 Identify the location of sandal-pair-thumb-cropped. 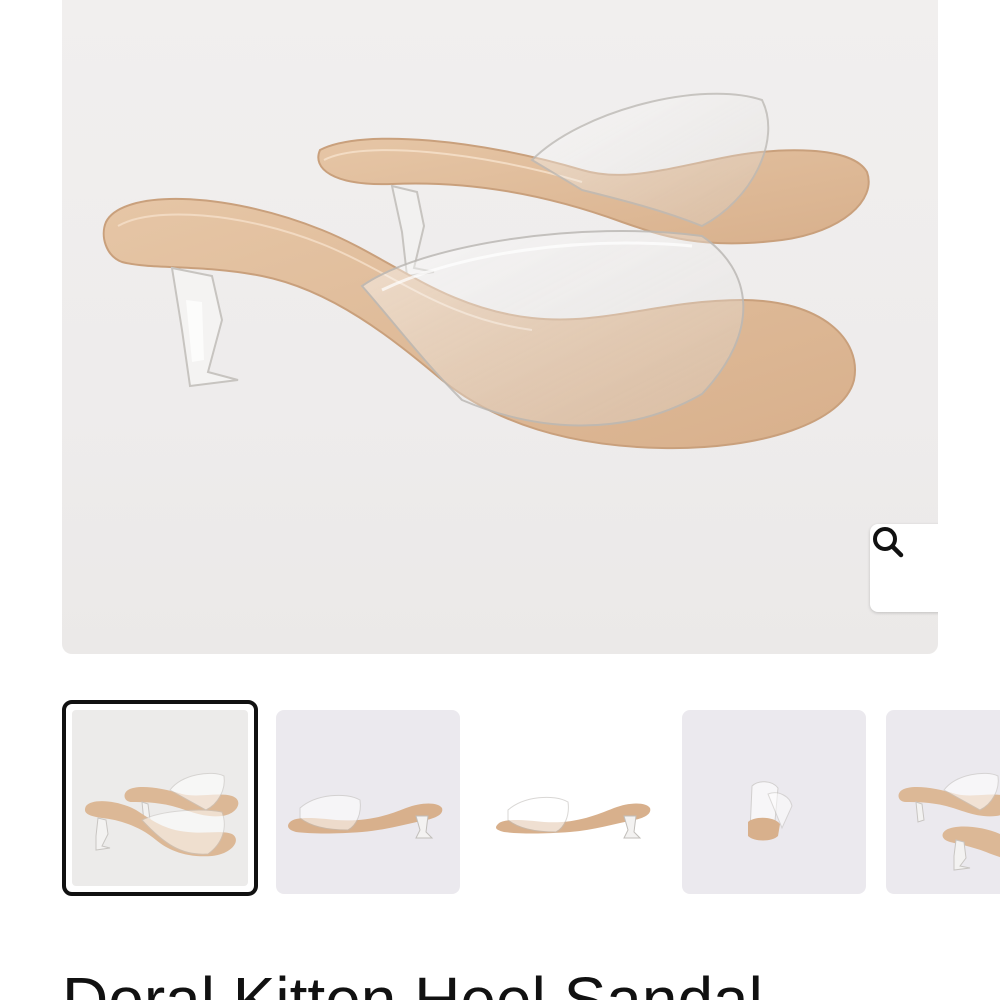
(949, 821).